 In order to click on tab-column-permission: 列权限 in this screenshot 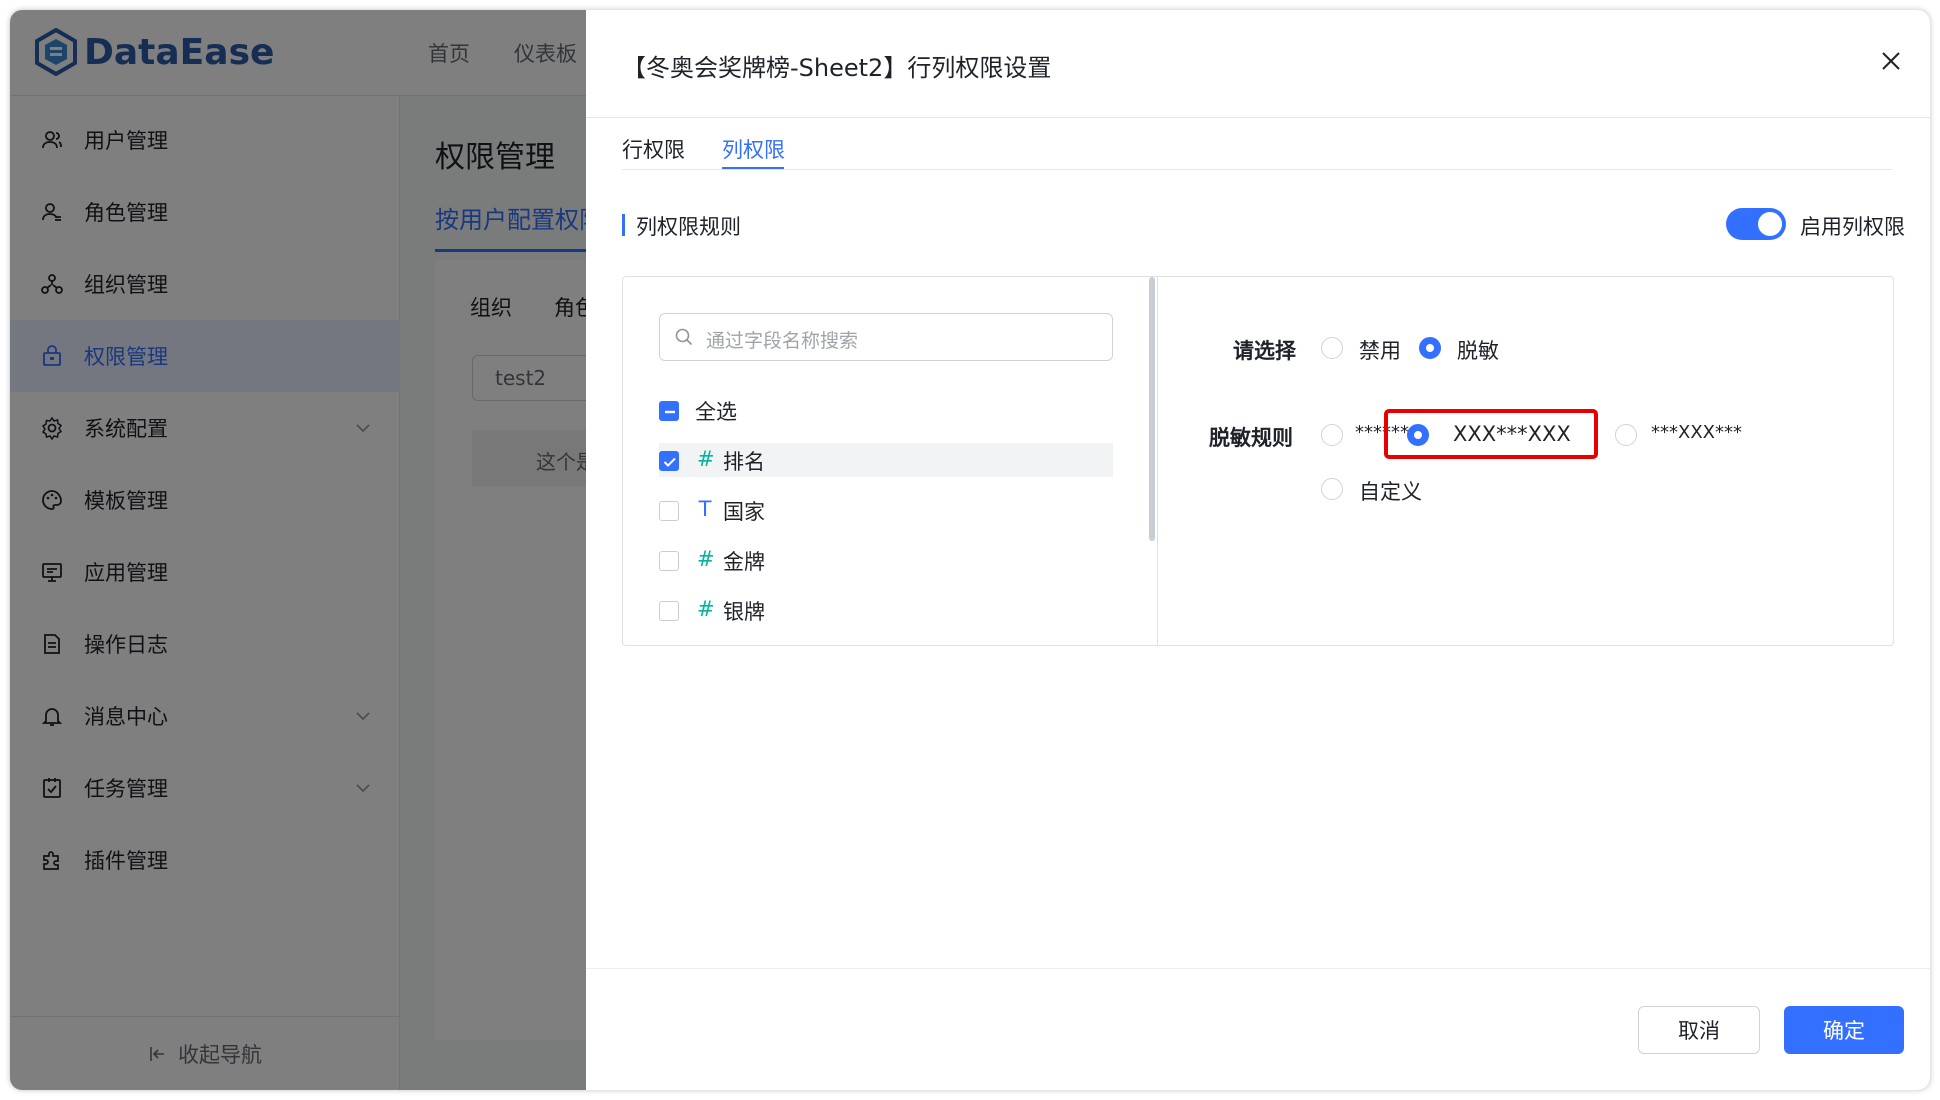, I will do `click(753, 149)`.